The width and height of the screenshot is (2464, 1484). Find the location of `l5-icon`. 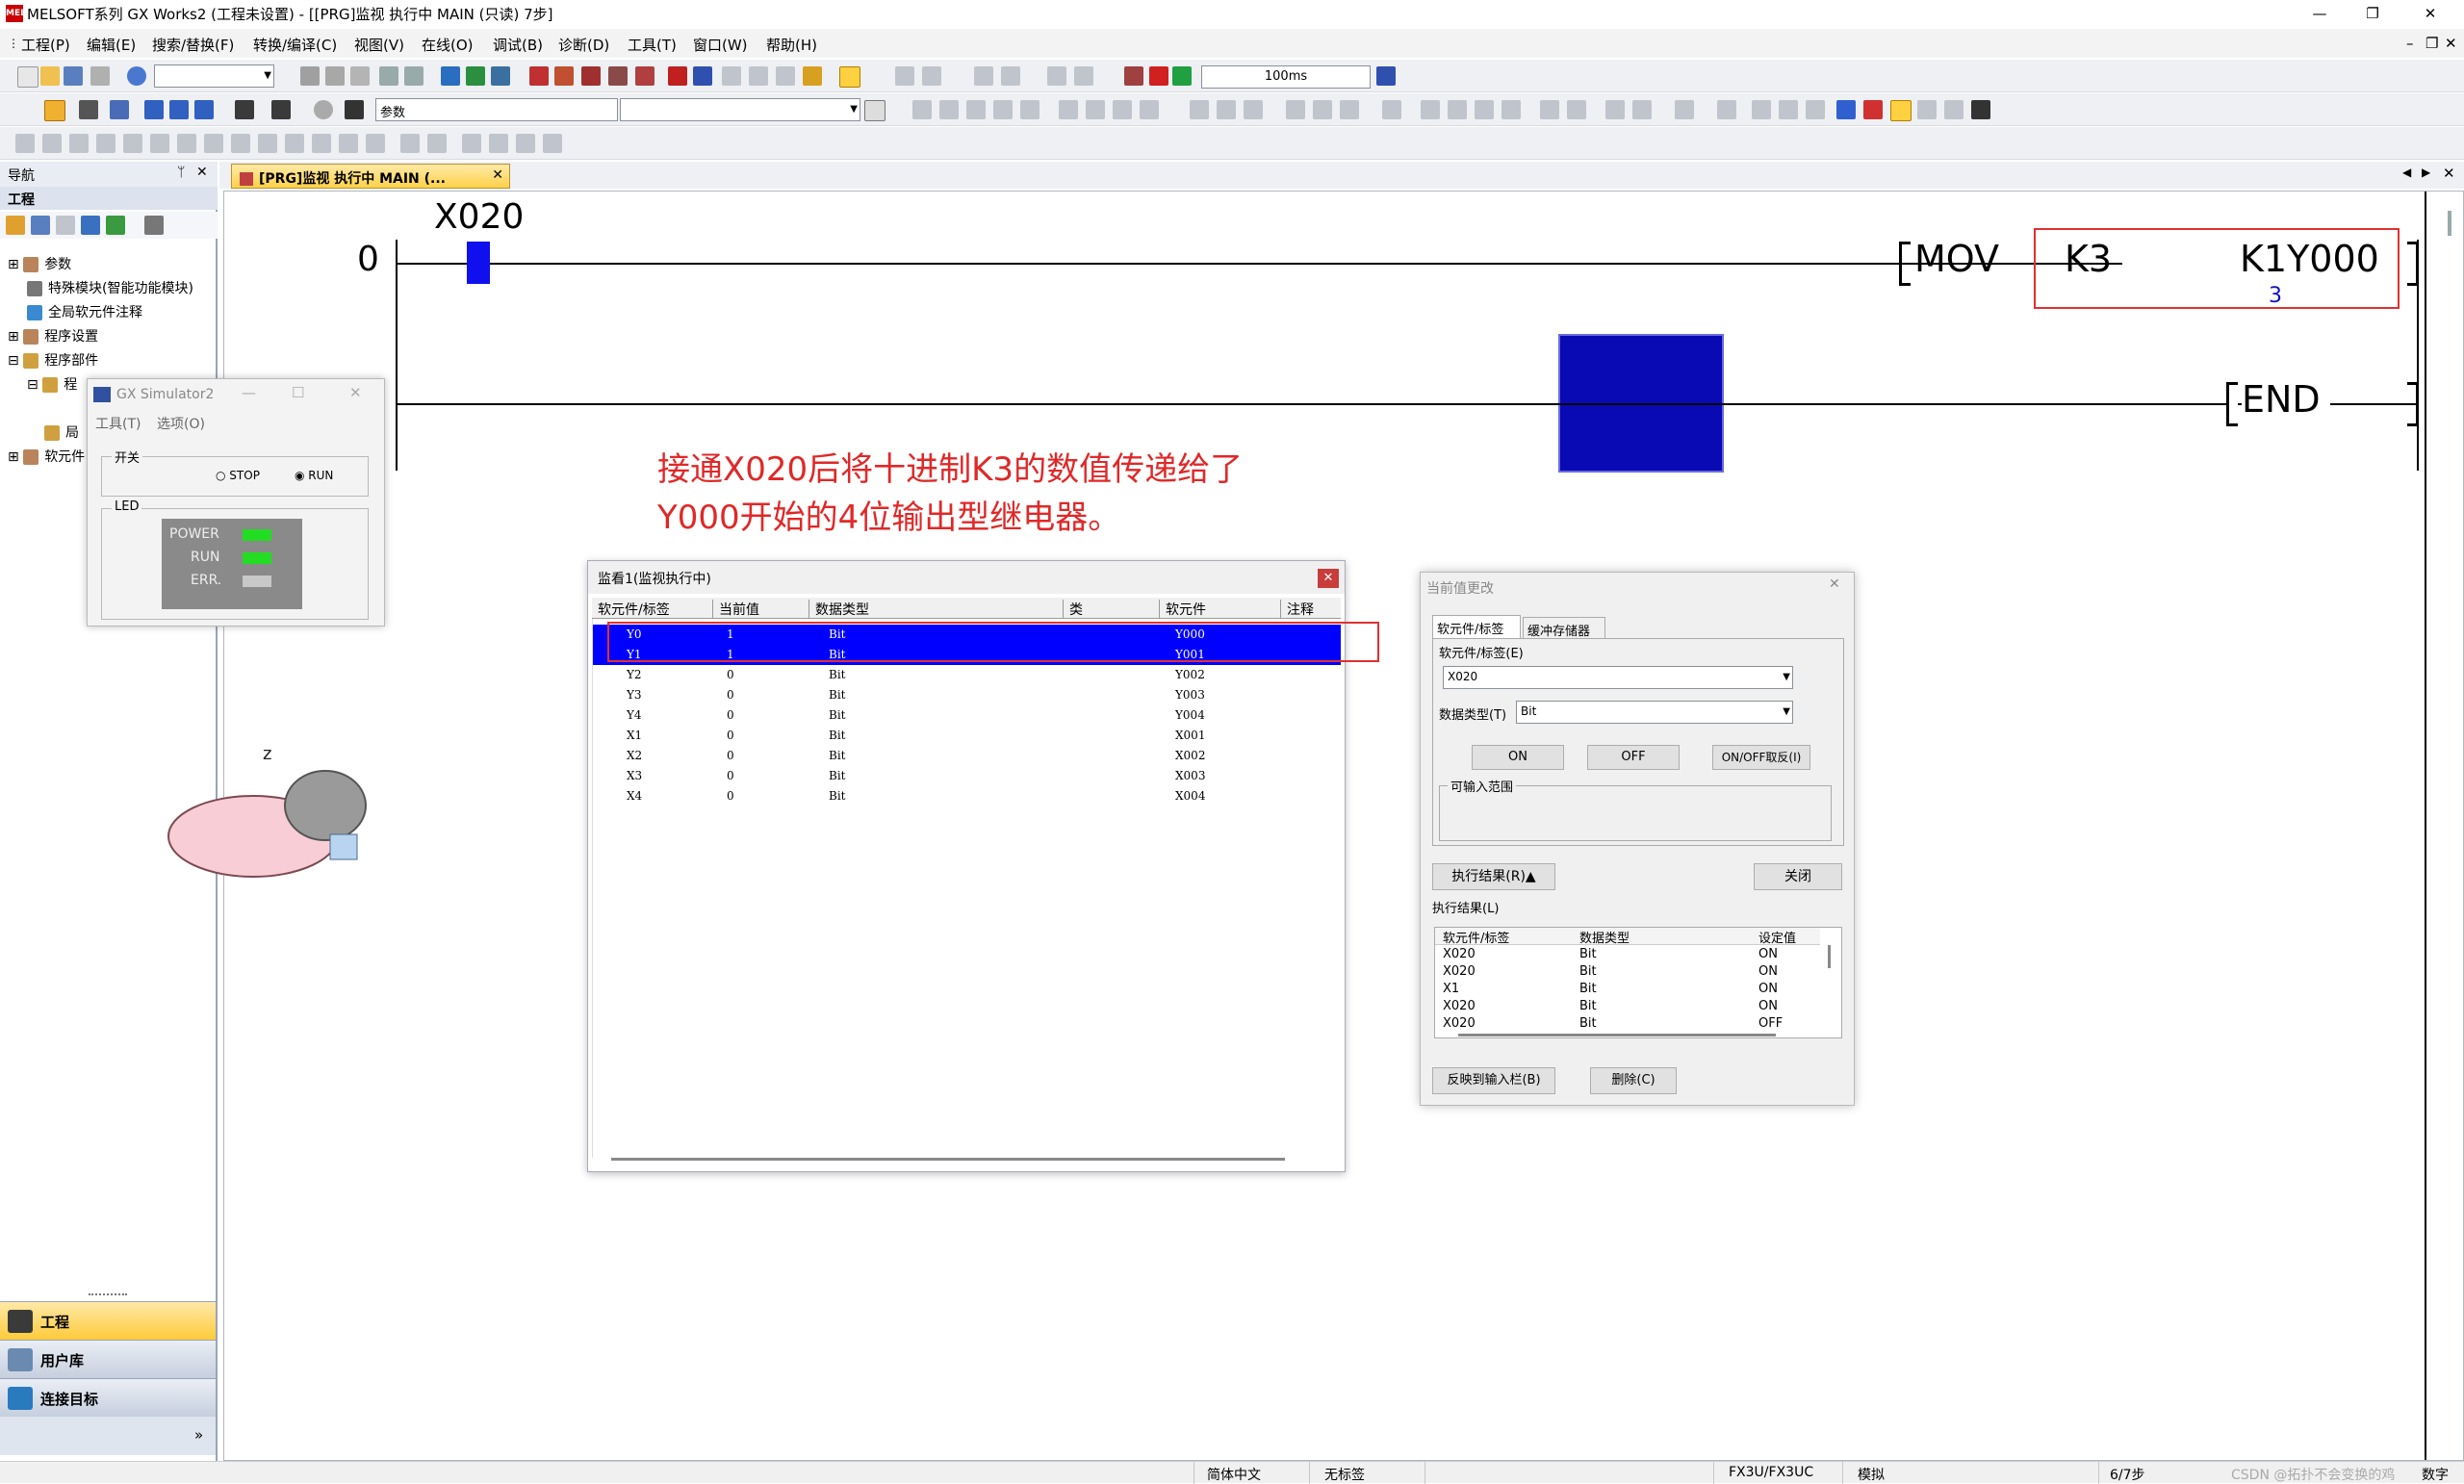

l5-icon is located at coordinates (132, 143).